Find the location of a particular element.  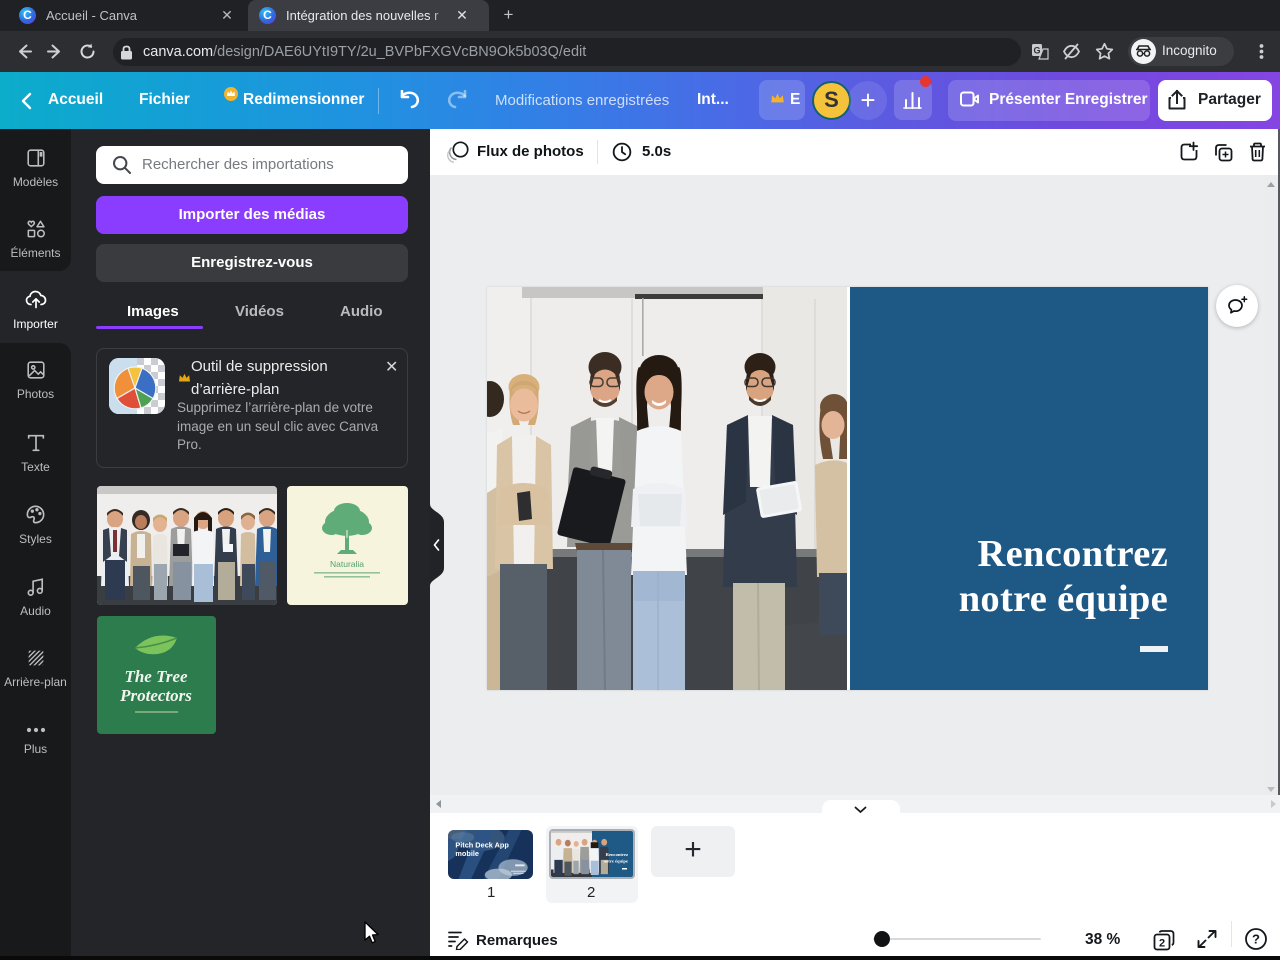

svg-text: Protectors is located at coordinates (155, 695).